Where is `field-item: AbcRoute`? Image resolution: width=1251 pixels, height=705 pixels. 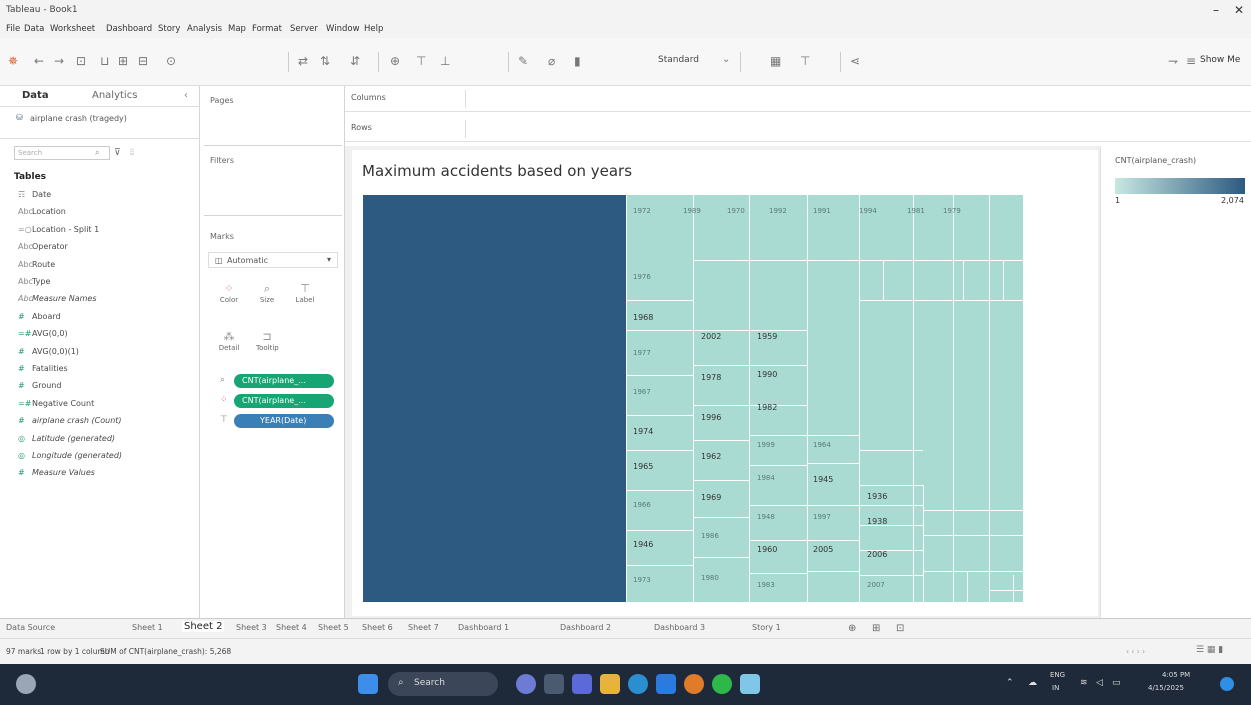
field-item: AbcRoute is located at coordinates (36, 264).